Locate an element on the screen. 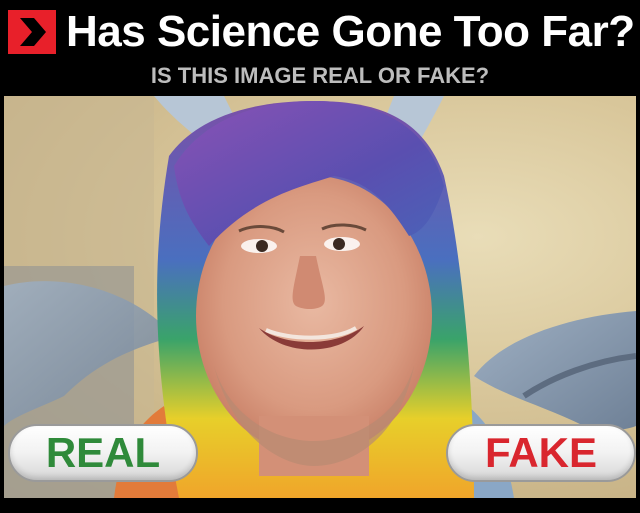  page-subtitle: IS THIS IMAGE REAL OR FAKE? is located at coordinates (320, 75).